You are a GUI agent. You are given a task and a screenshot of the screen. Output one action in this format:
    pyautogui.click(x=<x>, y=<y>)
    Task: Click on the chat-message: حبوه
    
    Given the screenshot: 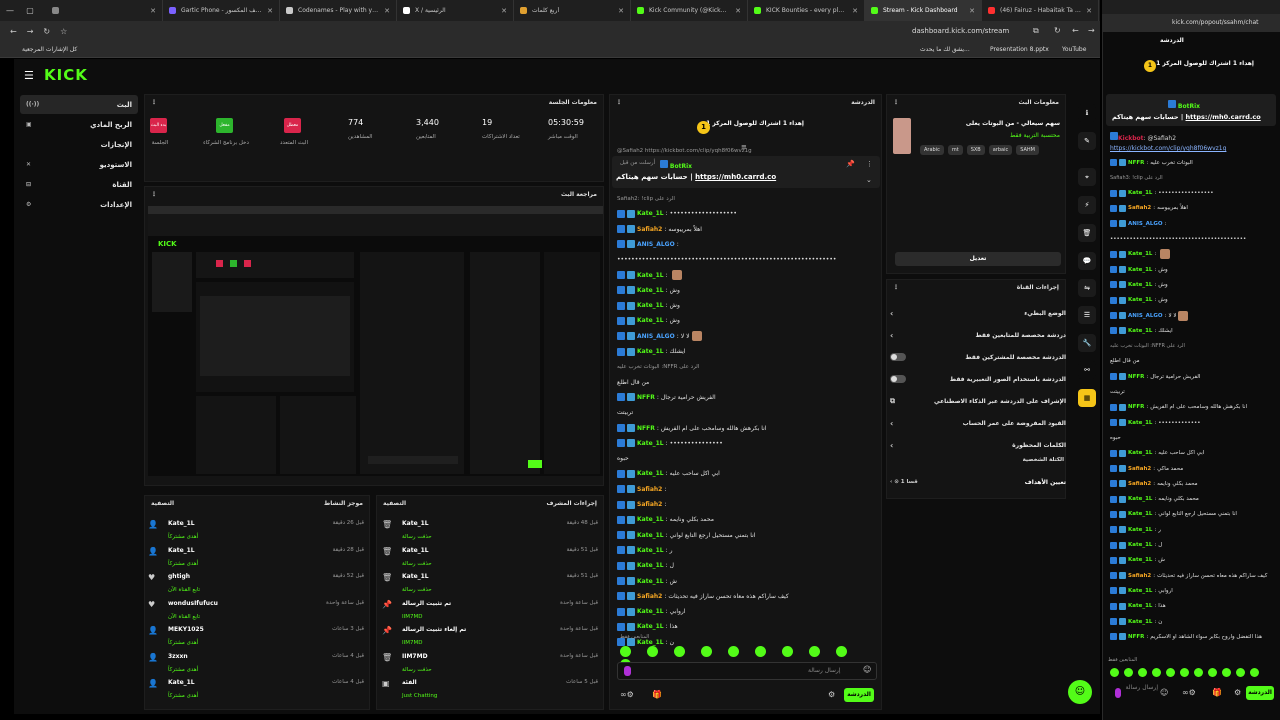 What is the action you would take?
    pyautogui.click(x=747, y=458)
    